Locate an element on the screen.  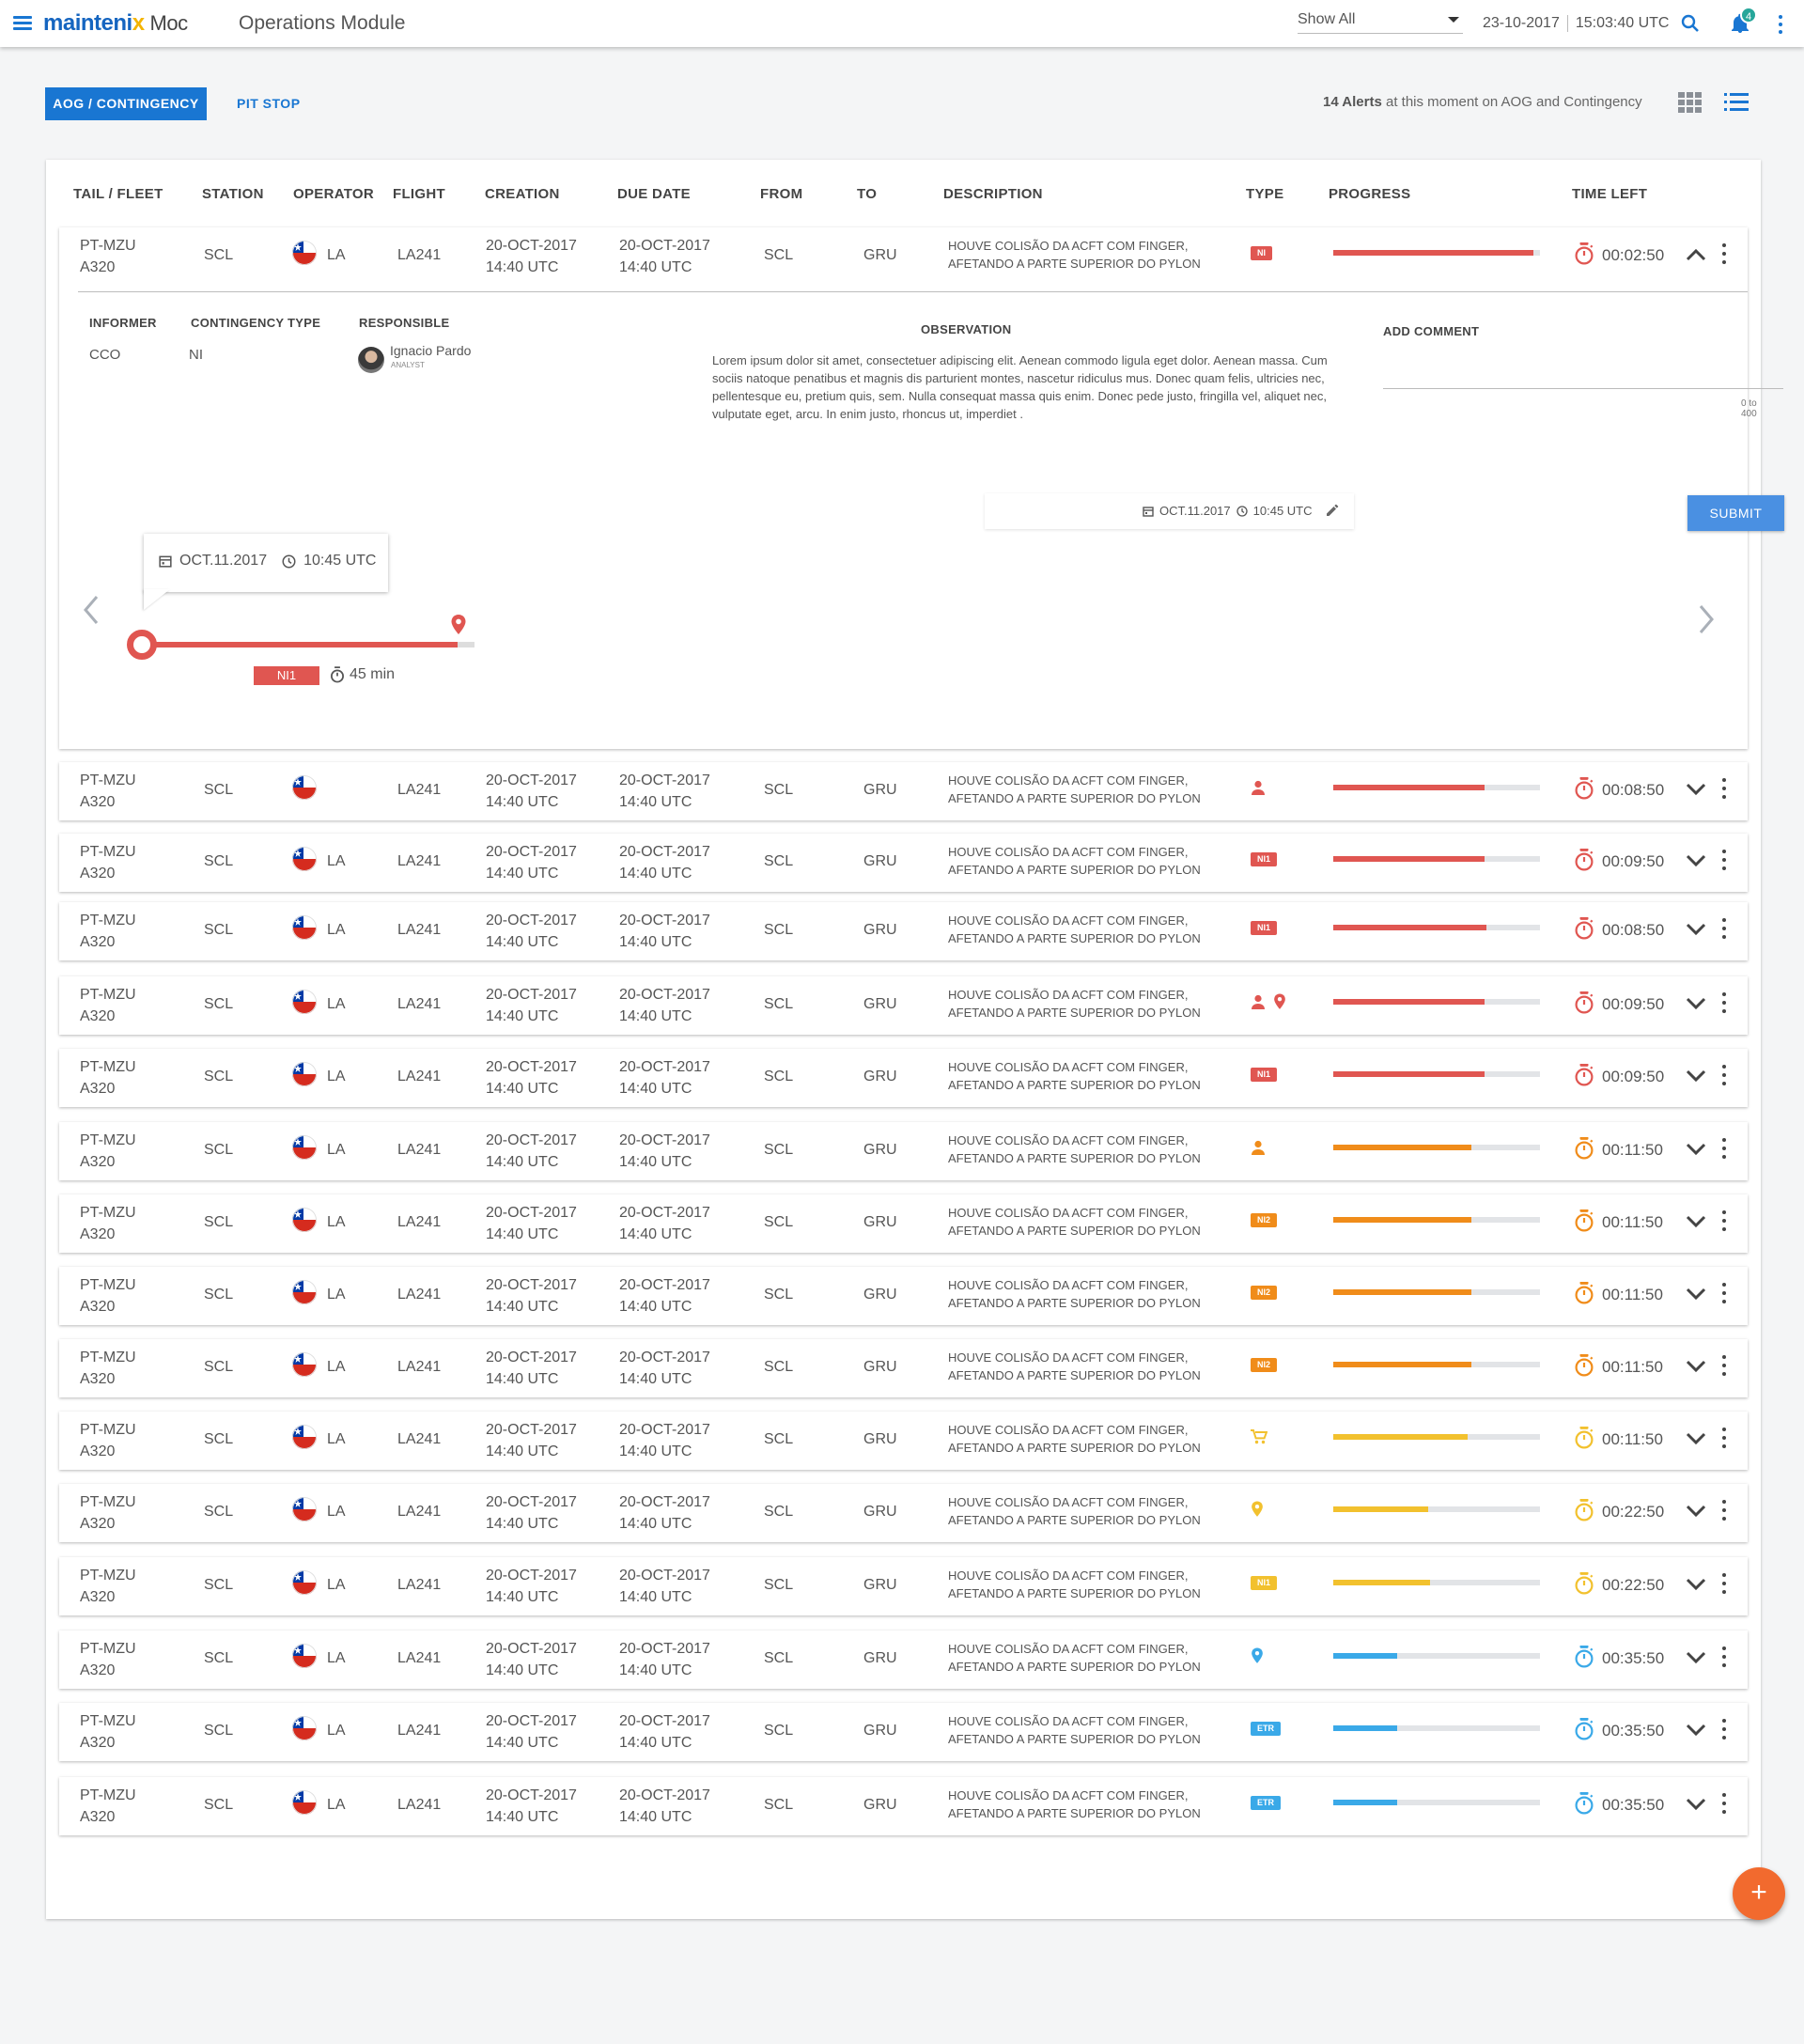
clock-icon is located at coordinates (289, 561).